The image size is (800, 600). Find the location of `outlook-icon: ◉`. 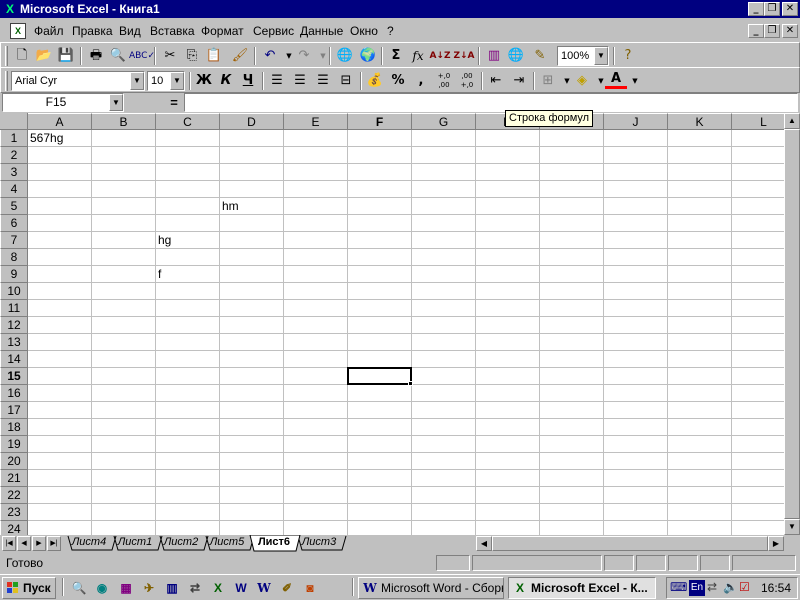

outlook-icon: ◉ is located at coordinates (102, 588).